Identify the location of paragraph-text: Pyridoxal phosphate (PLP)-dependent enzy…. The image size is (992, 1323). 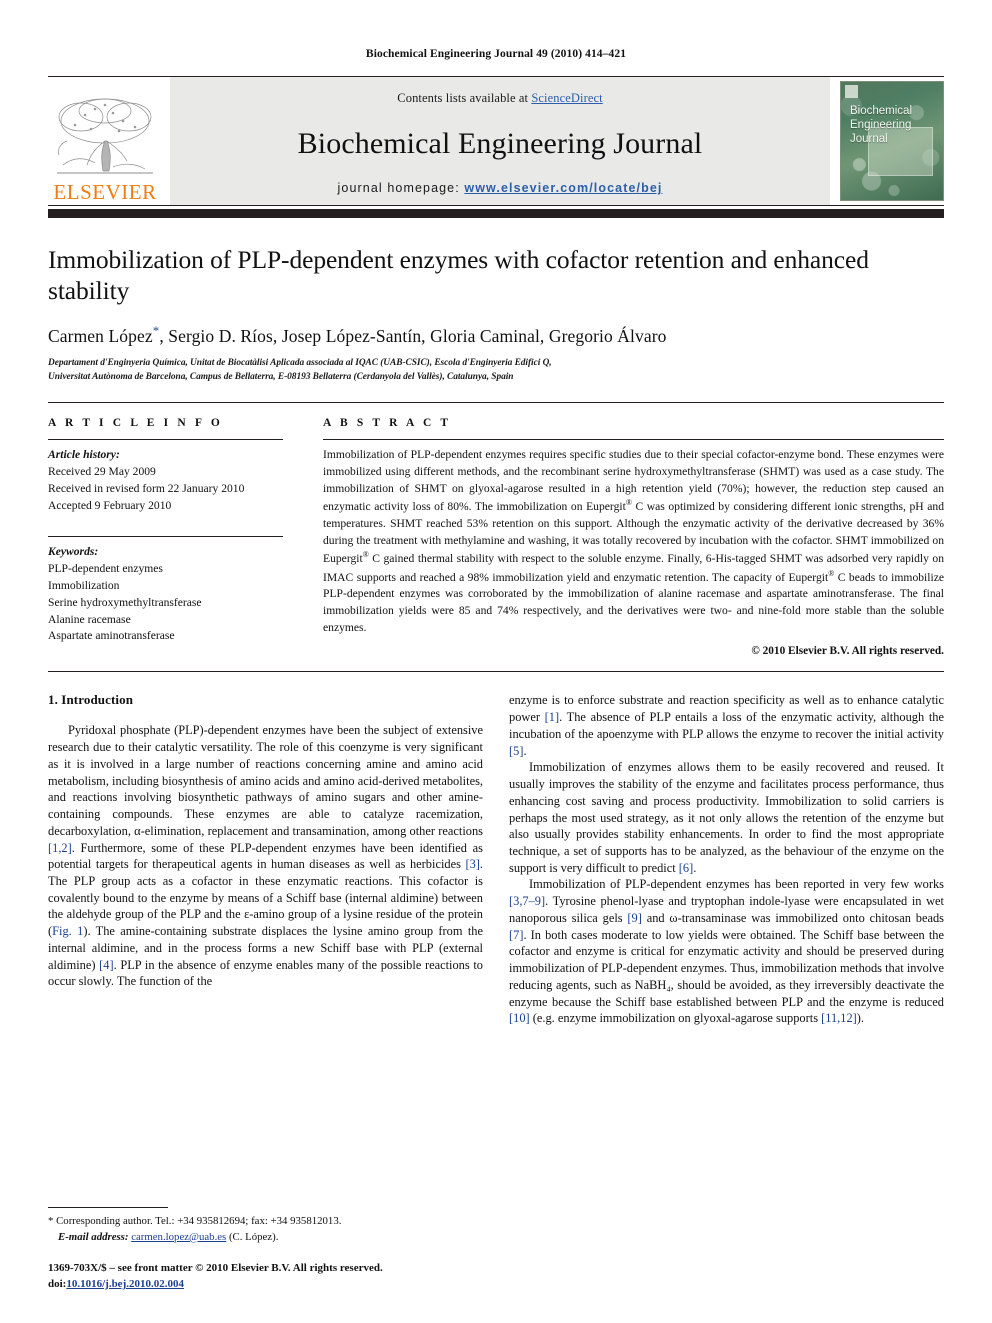
(265, 780).